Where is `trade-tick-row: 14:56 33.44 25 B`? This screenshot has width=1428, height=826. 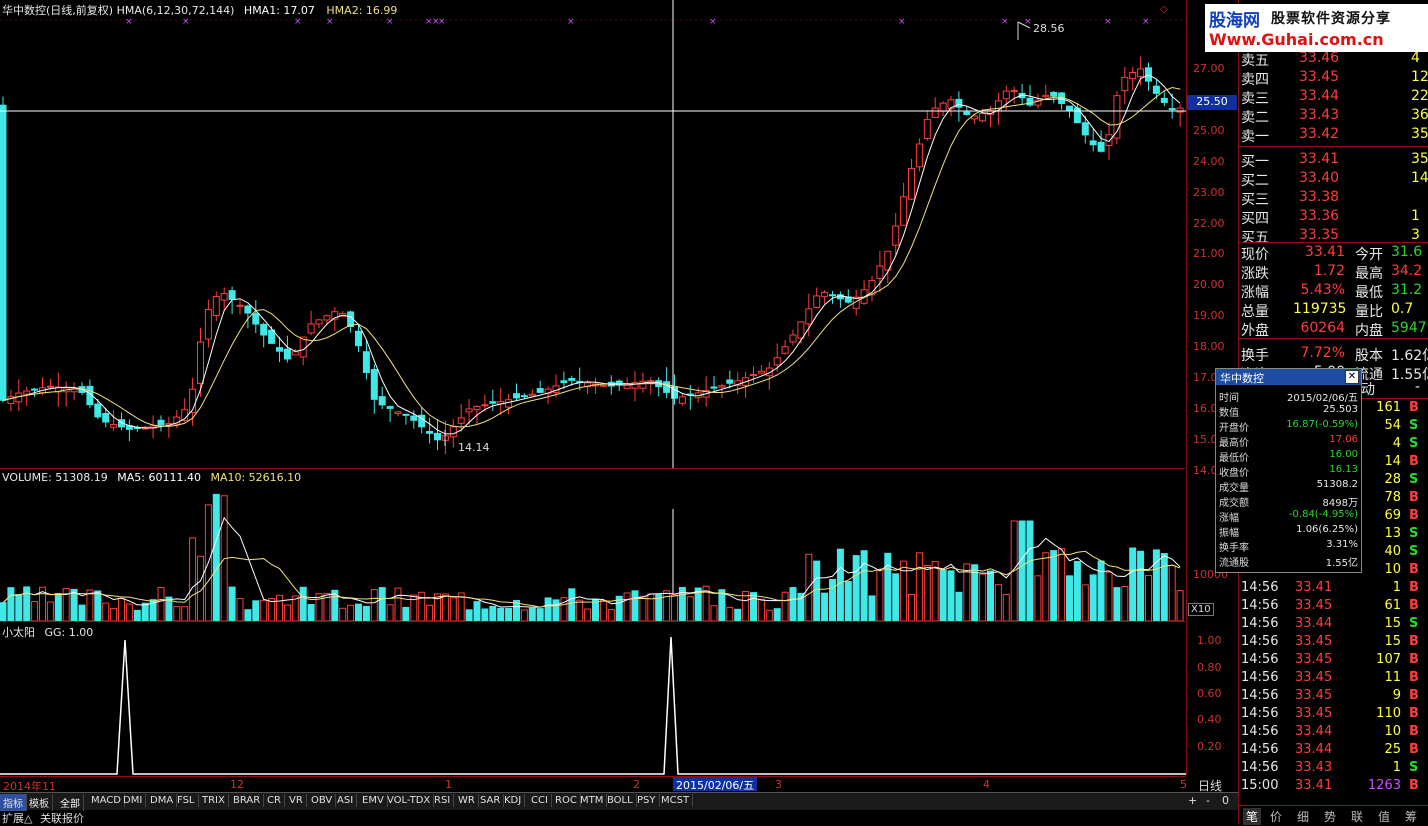 trade-tick-row: 14:56 33.44 25 B is located at coordinates (1333, 751).